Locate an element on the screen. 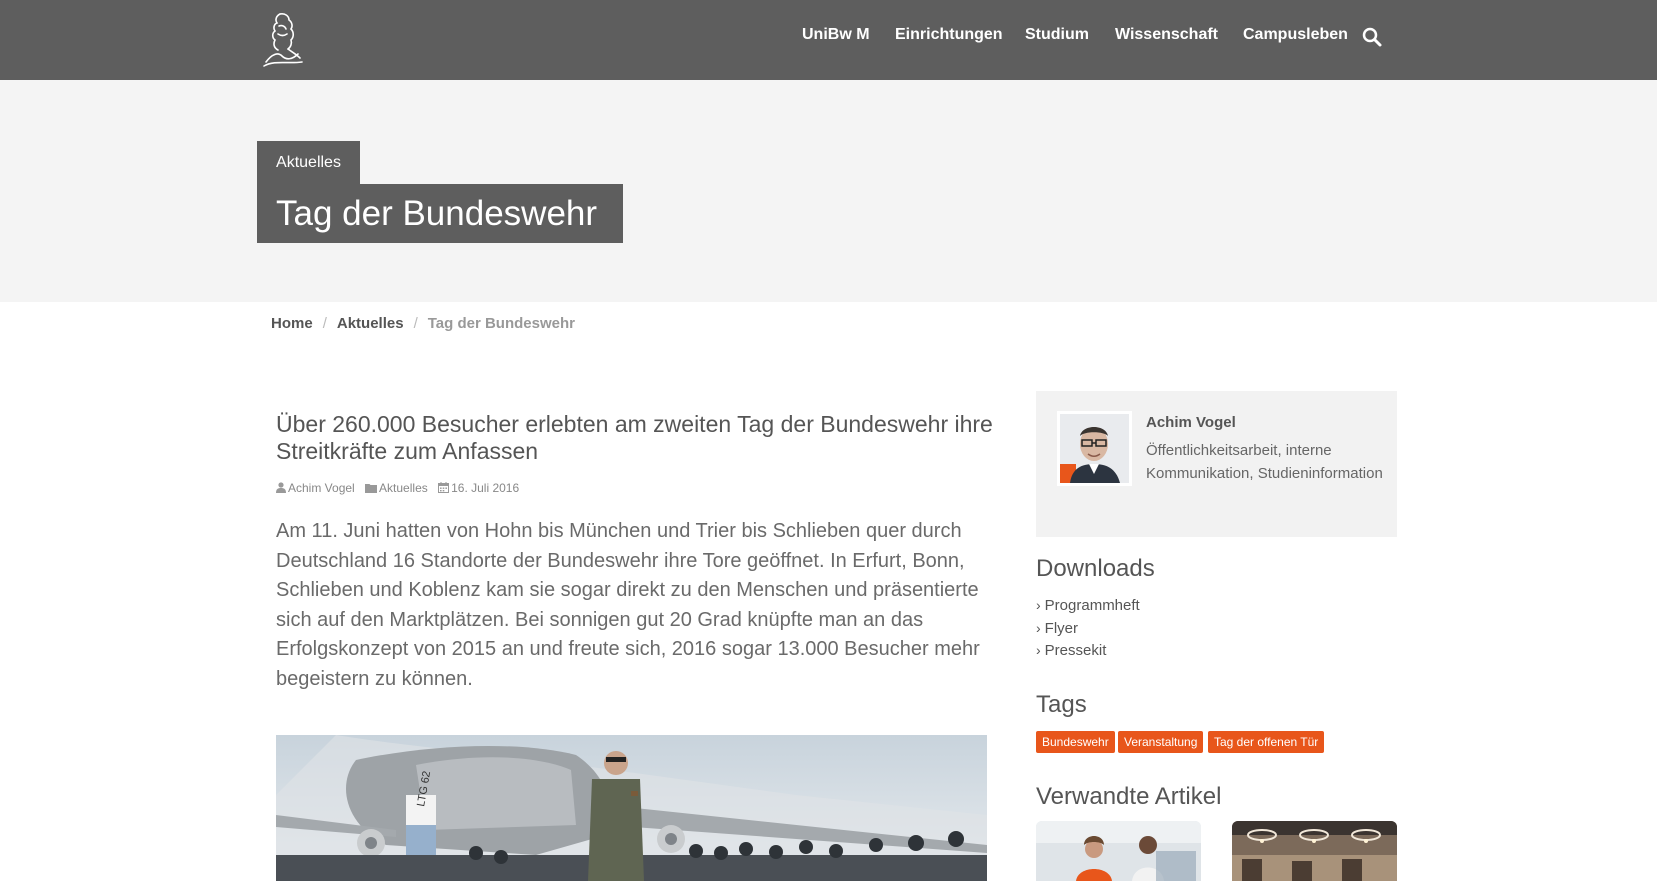 This screenshot has height=881, width=1657. download-pressekit: › Pressekit is located at coordinates (1071, 650).